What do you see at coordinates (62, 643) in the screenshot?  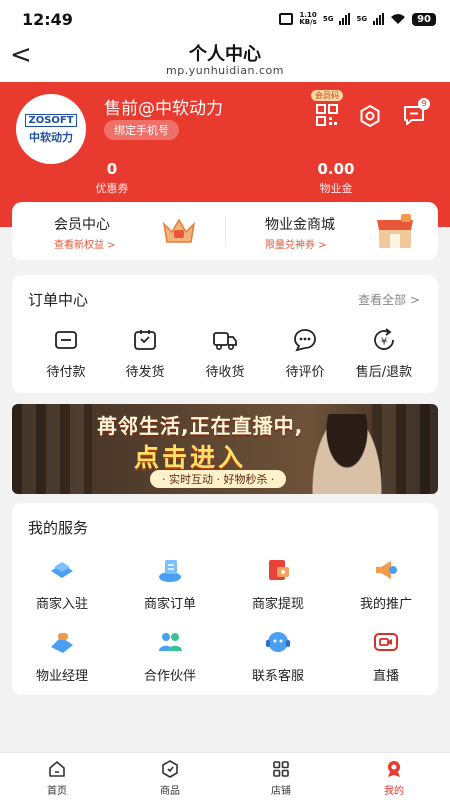 I see `property-manager-icon` at bounding box center [62, 643].